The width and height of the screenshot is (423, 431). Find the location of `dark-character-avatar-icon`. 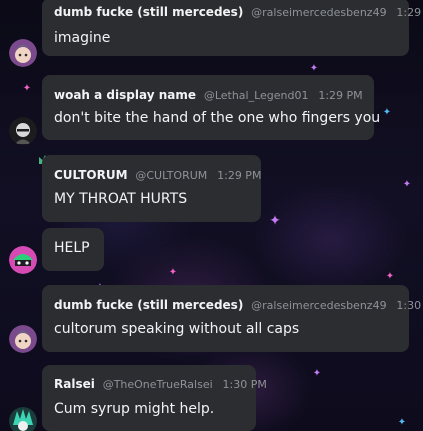

dark-character-avatar-icon is located at coordinates (23, 131).